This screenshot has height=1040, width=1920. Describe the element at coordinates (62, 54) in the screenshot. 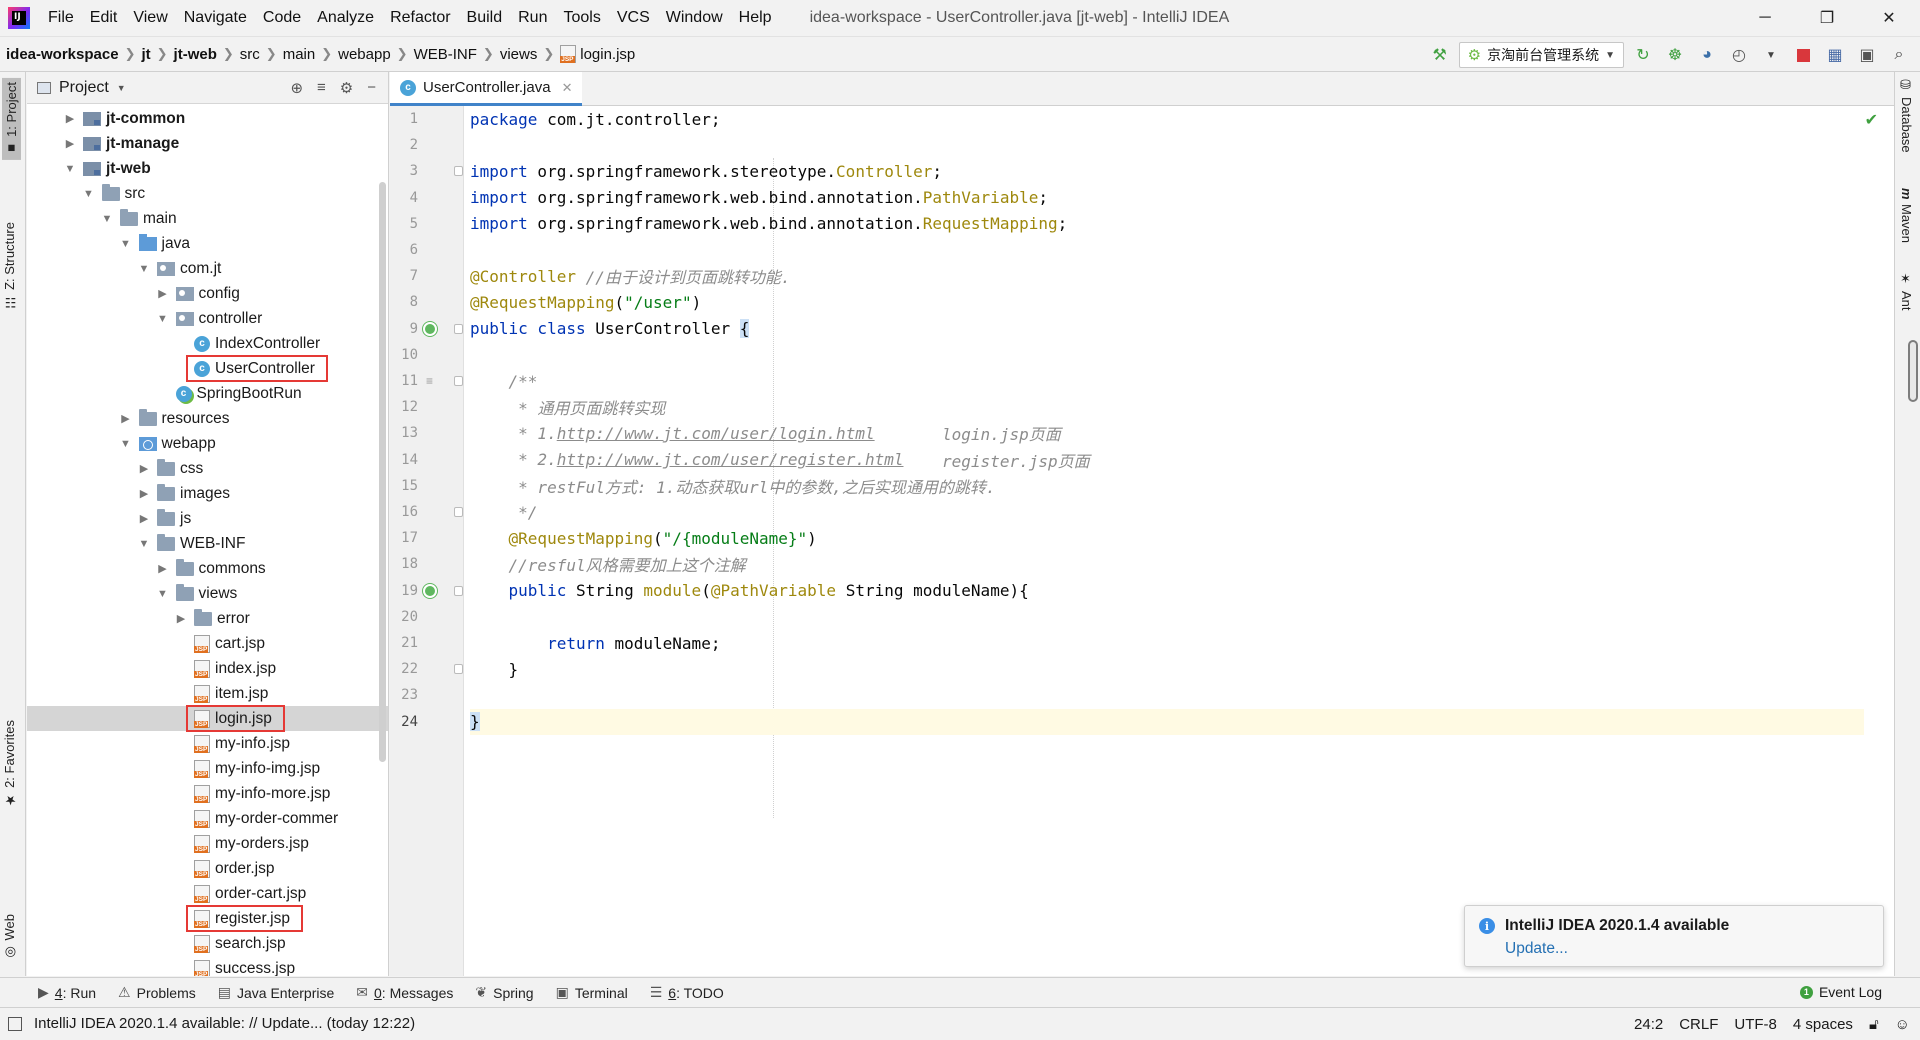

I see `breadcrumb-item: idea-workspace` at that location.